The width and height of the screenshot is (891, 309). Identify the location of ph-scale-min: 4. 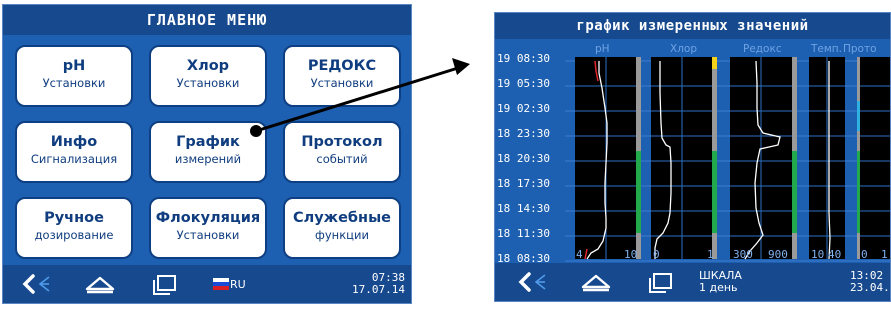
(579, 254).